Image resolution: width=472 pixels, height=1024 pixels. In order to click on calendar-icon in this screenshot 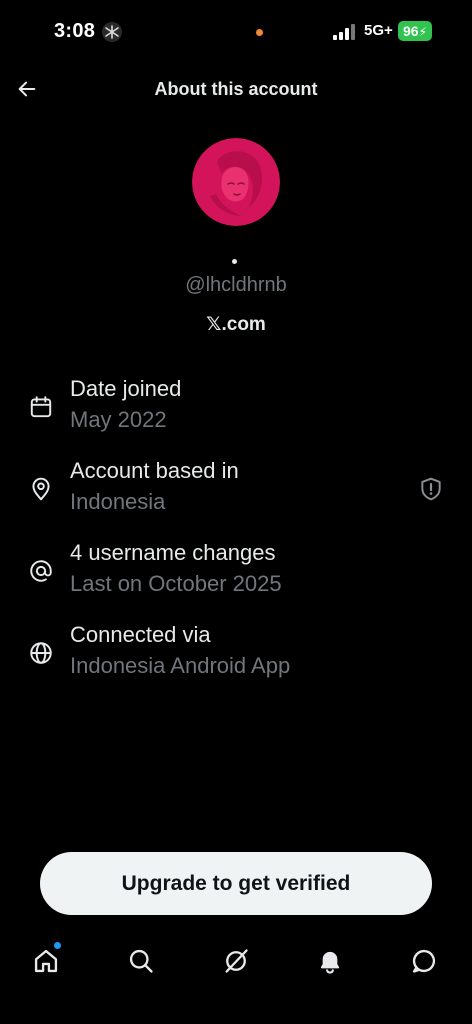, I will do `click(41, 407)`.